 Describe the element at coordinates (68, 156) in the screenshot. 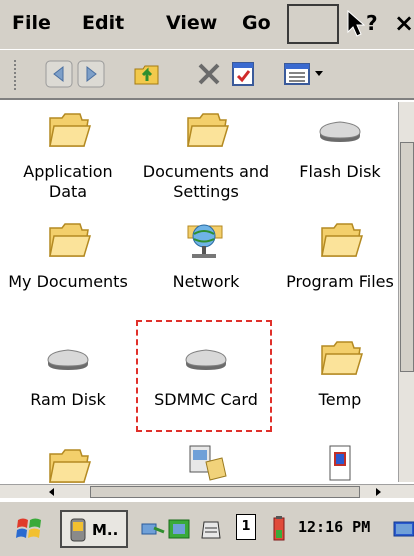

I see `file-item-application-data: Application Data` at that location.